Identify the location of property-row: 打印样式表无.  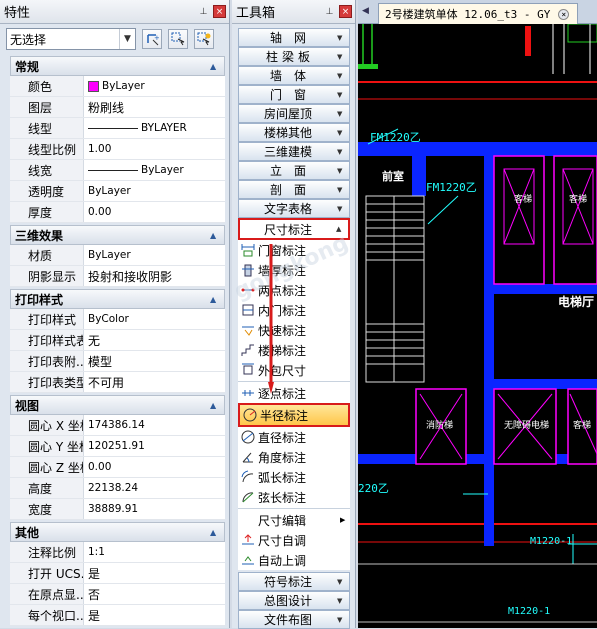
(117, 340).